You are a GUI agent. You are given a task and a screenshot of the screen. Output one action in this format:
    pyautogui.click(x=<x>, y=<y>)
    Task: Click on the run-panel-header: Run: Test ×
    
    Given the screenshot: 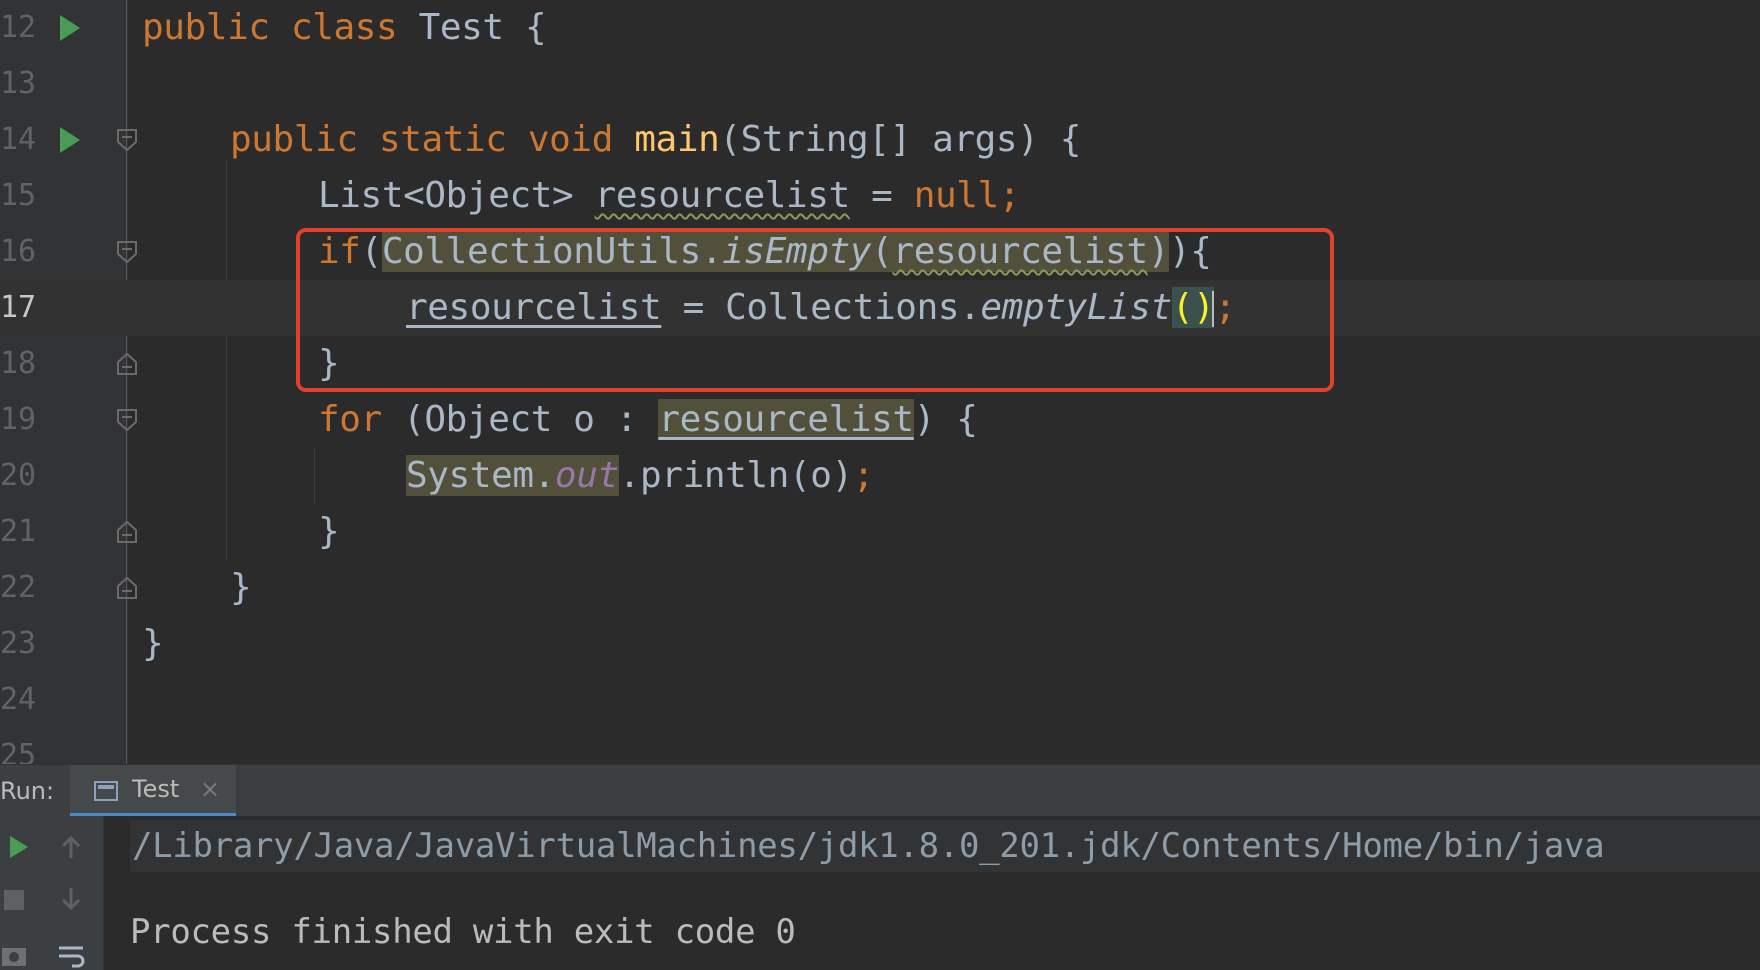 What is the action you would take?
    pyautogui.click(x=880, y=790)
    